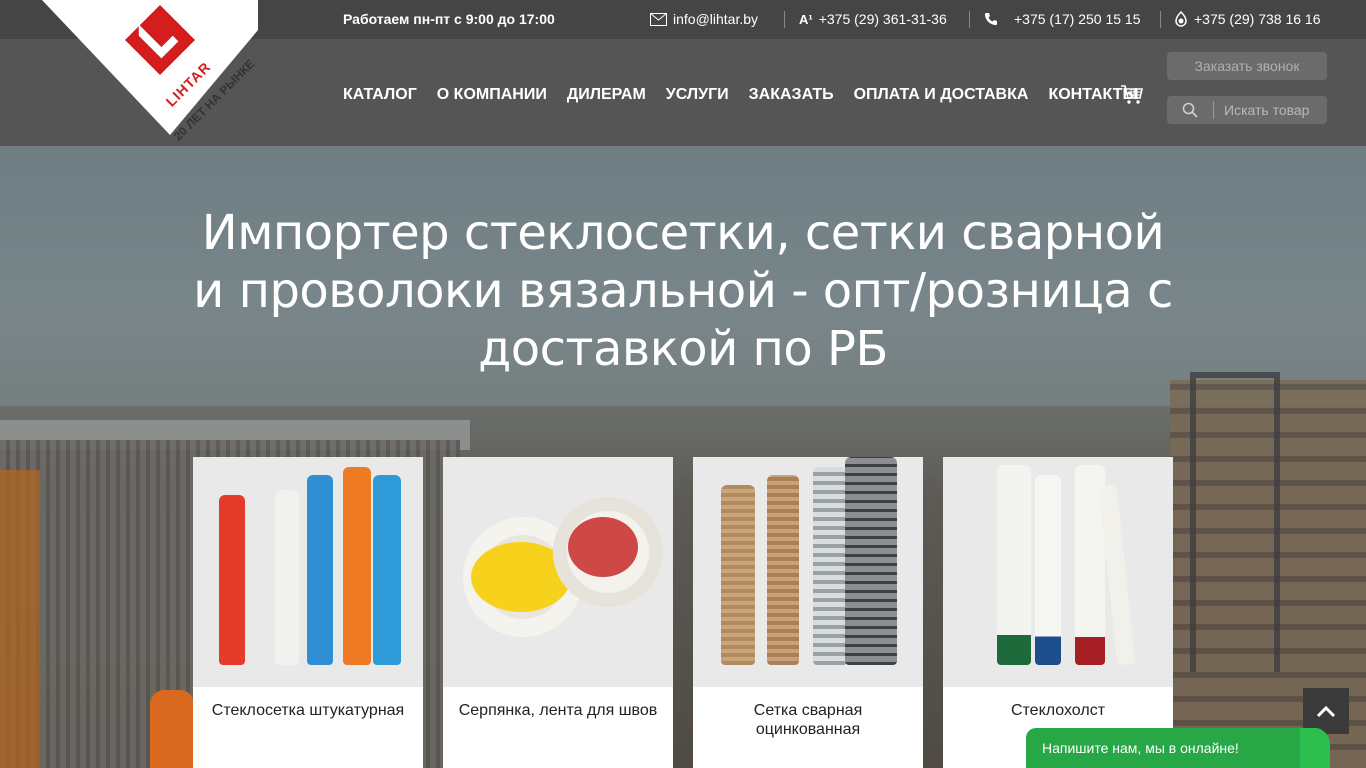 The image size is (1366, 768). What do you see at coordinates (1190, 110) in the screenshot?
I see `search-icon` at bounding box center [1190, 110].